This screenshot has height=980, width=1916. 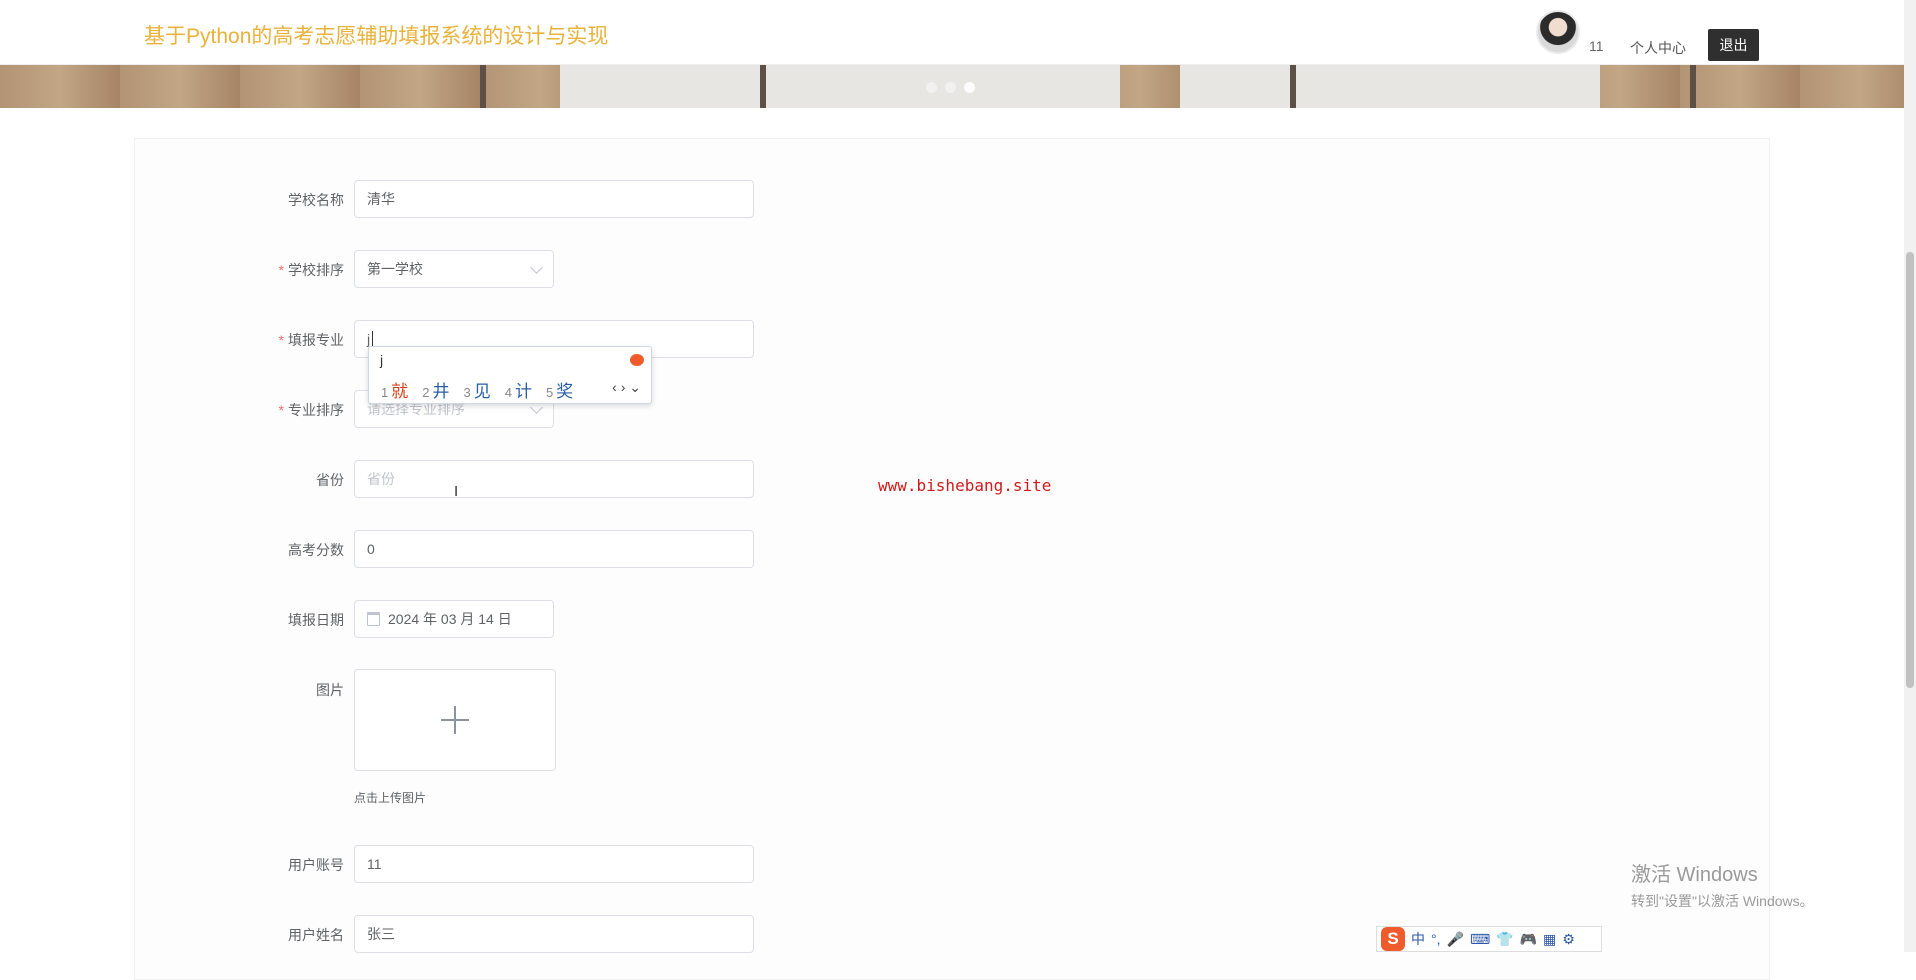 What do you see at coordinates (316, 550) in the screenshot?
I see `score-label: 高考分数` at bounding box center [316, 550].